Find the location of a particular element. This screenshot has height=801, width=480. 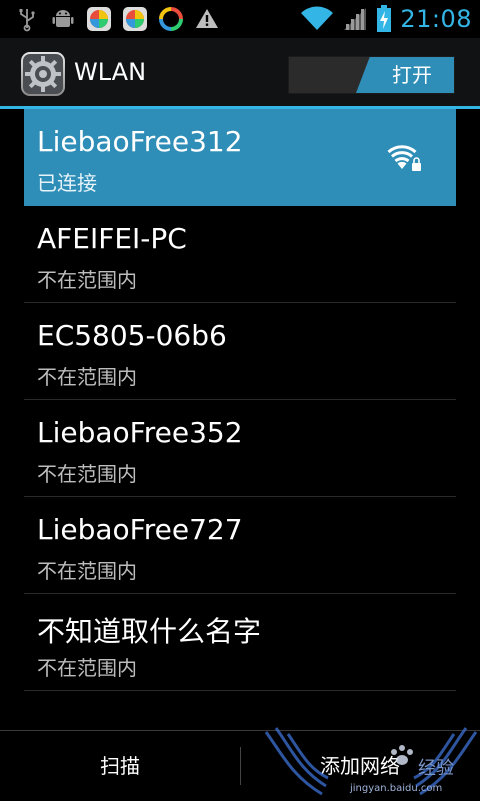

network-item: LiebaoFree727 不在范围内 is located at coordinates (240, 545).